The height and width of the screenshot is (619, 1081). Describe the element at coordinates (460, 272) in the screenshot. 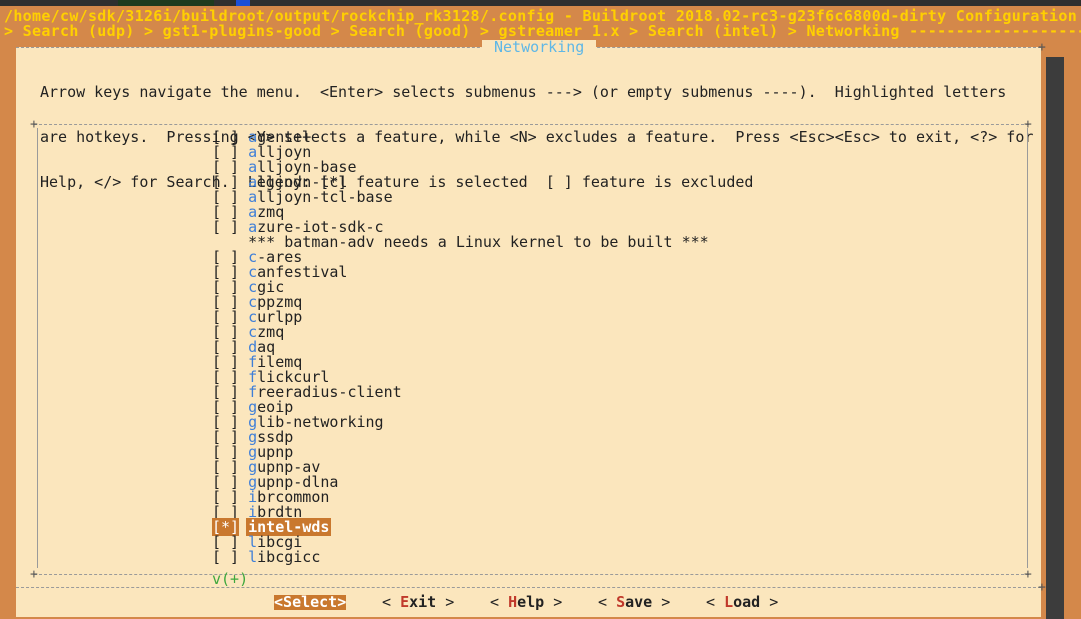

I see `menu-item: [ ] canfestival` at that location.